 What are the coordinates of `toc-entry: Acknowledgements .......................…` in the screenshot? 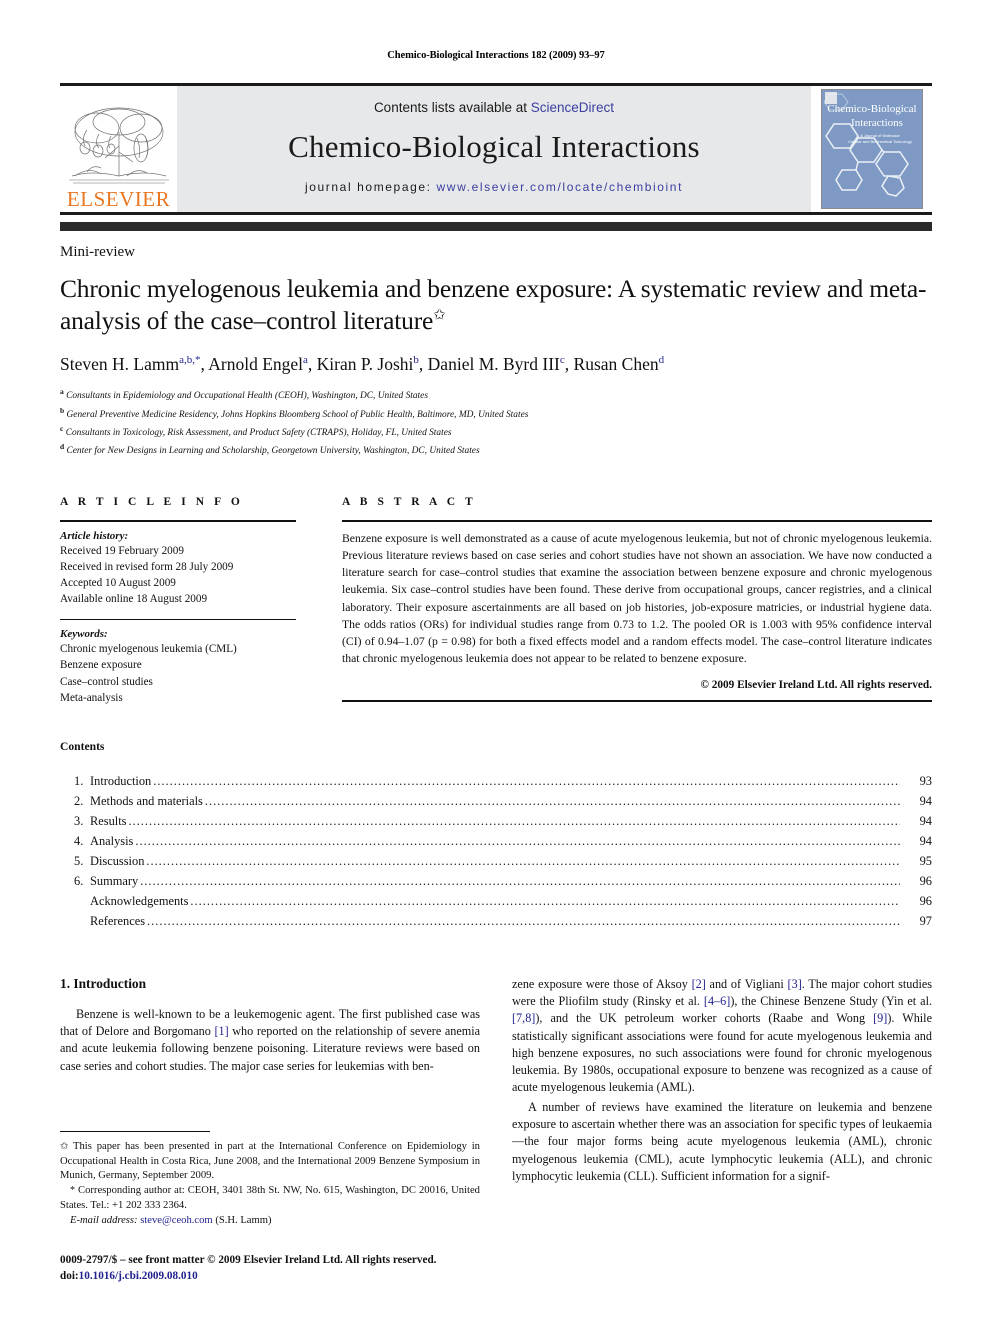 It's located at (496, 901).